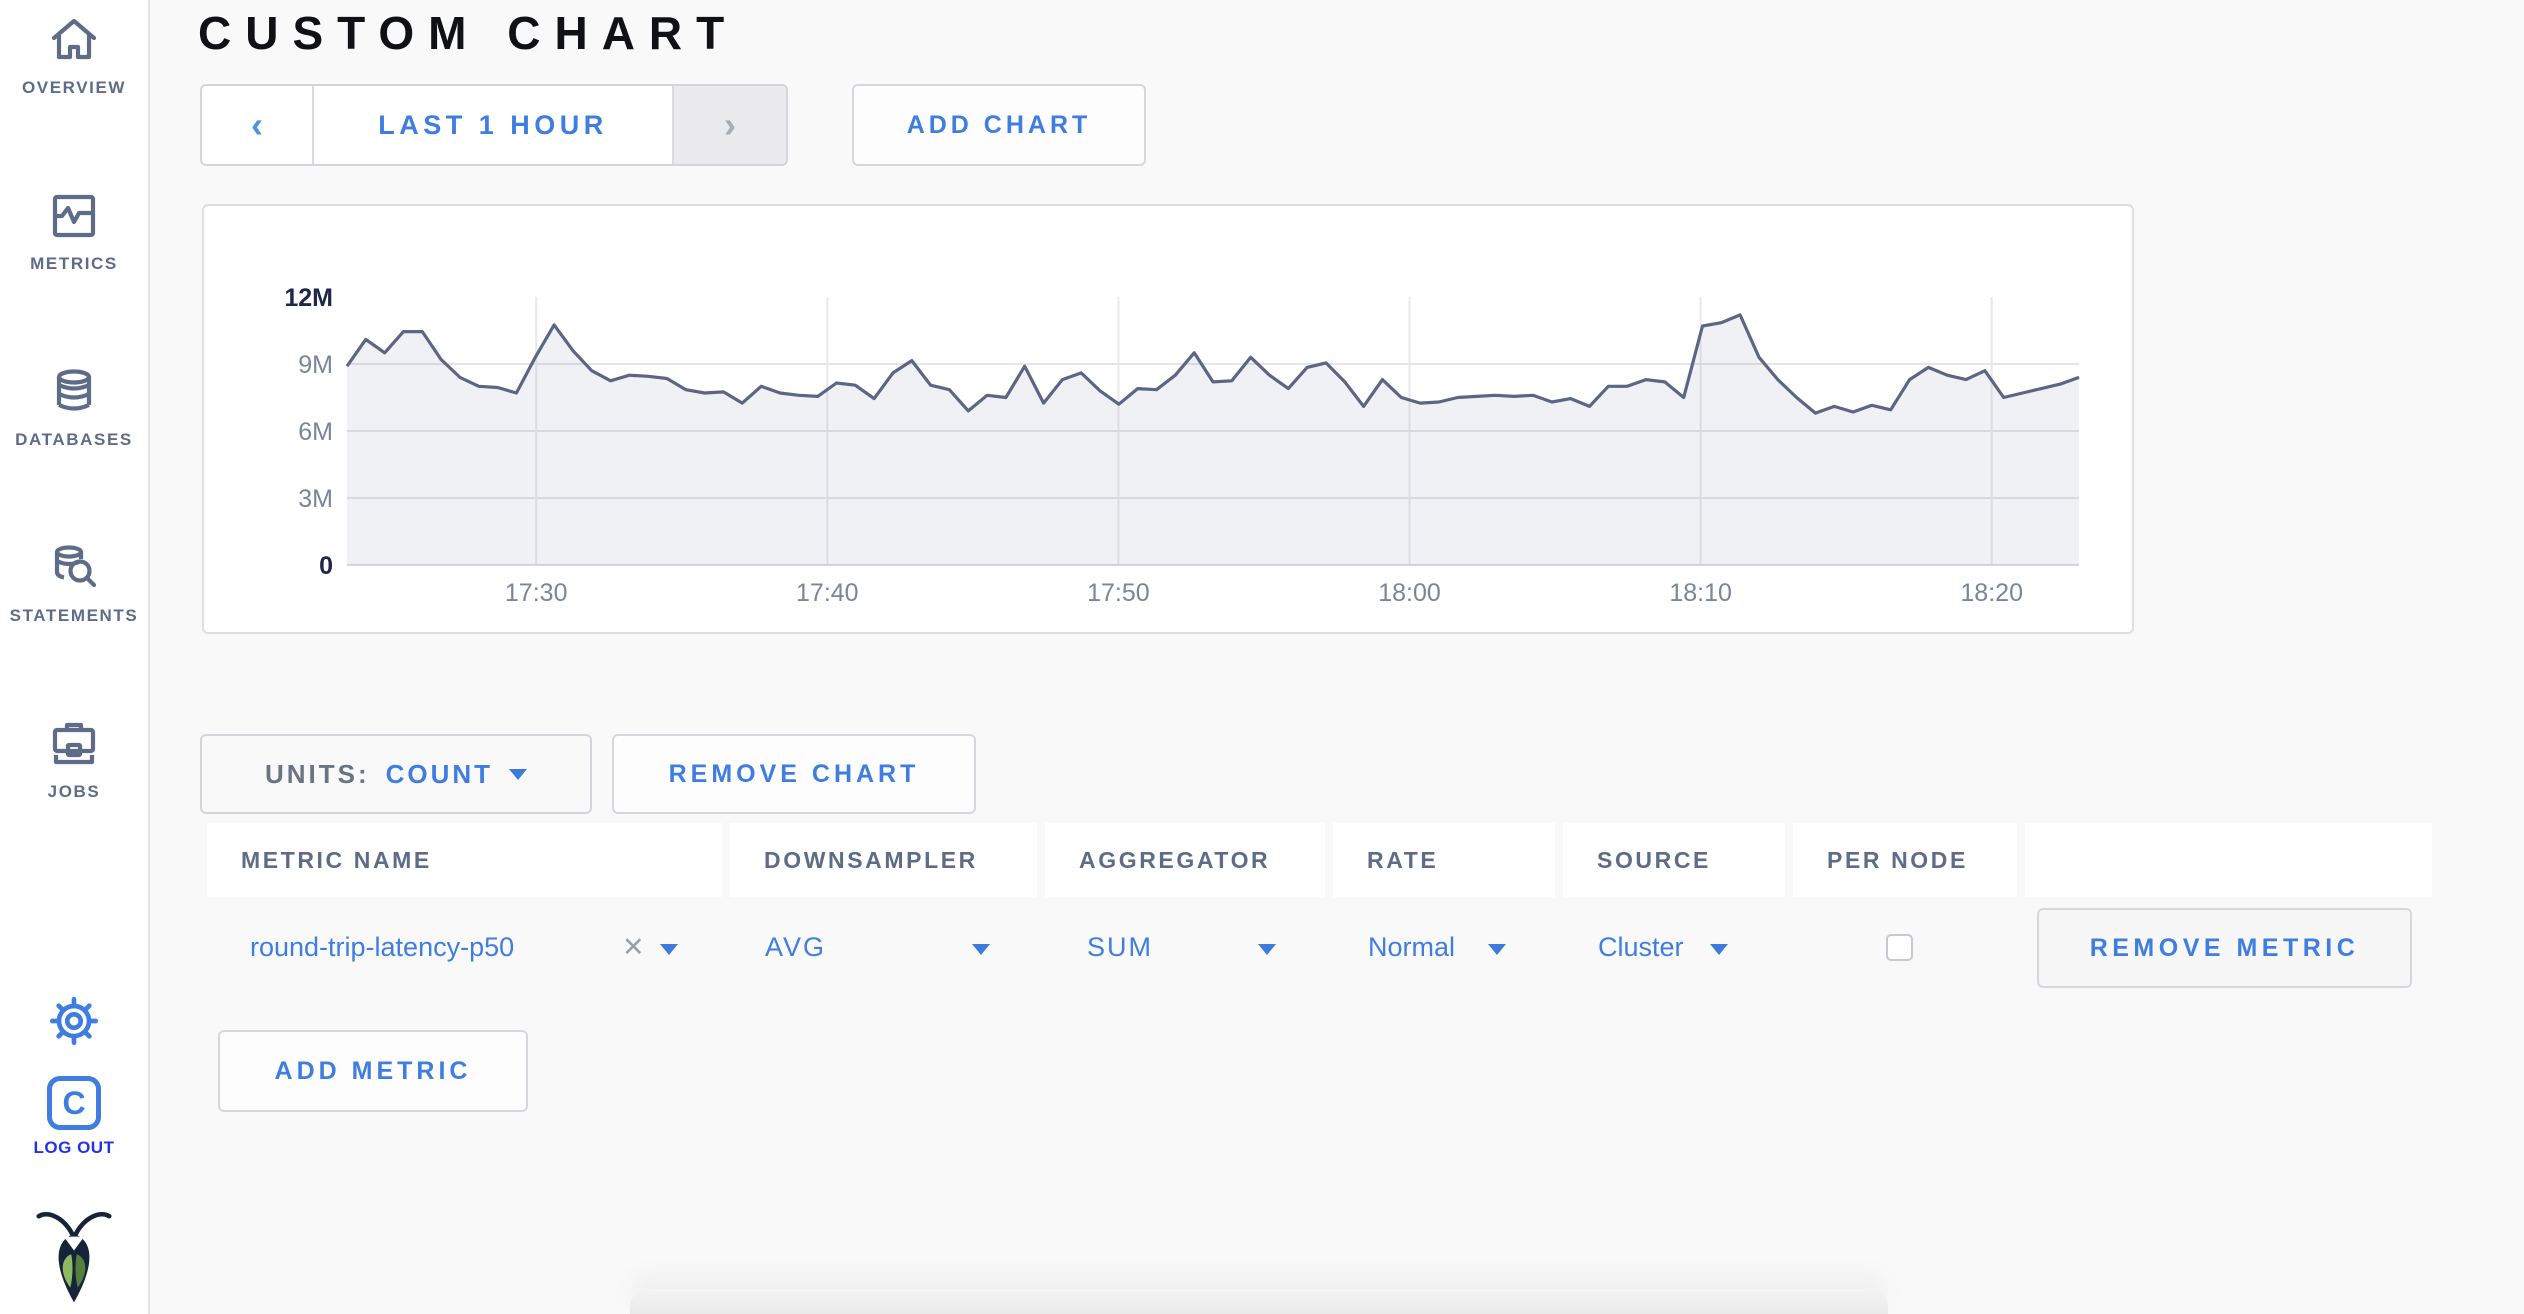 This screenshot has width=2524, height=1314. I want to click on column-header-aggregator: AGGREGATOR, so click(1185, 860).